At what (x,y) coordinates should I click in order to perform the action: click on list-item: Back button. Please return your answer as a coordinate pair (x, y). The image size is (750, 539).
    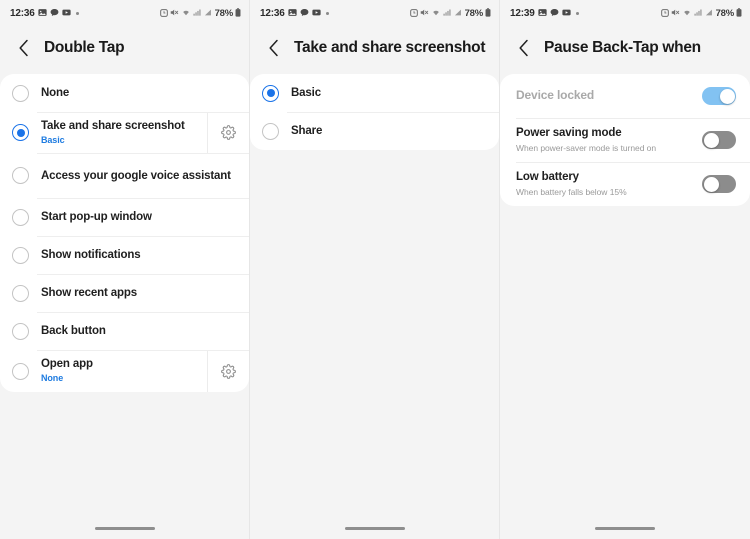
    Looking at the image, I should click on (124, 331).